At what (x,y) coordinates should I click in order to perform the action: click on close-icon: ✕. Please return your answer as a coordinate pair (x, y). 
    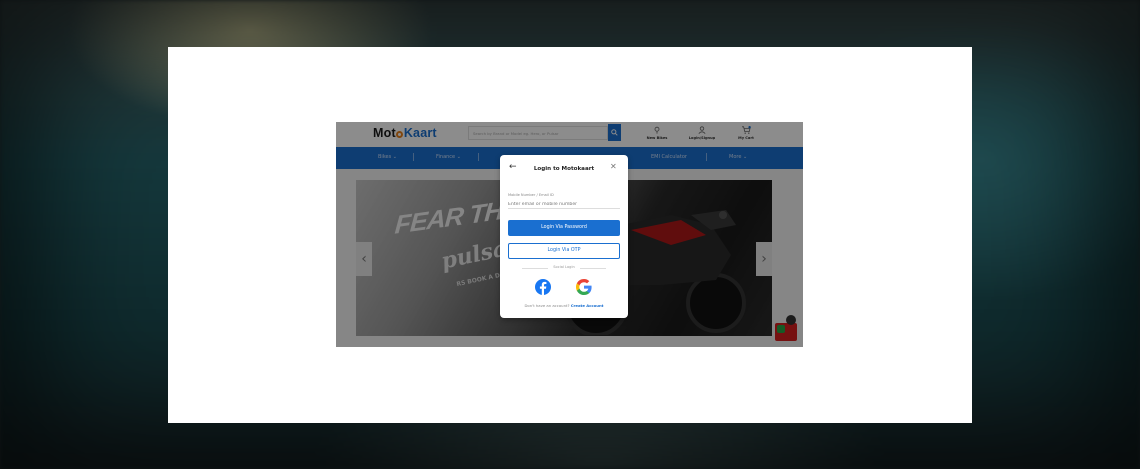
    Looking at the image, I should click on (613, 167).